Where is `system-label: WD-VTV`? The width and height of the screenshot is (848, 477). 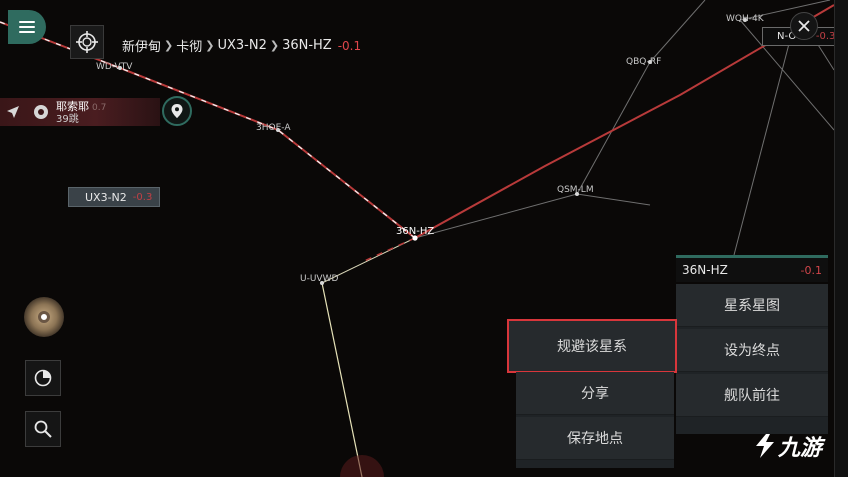 system-label: WD-VTV is located at coordinates (114, 67).